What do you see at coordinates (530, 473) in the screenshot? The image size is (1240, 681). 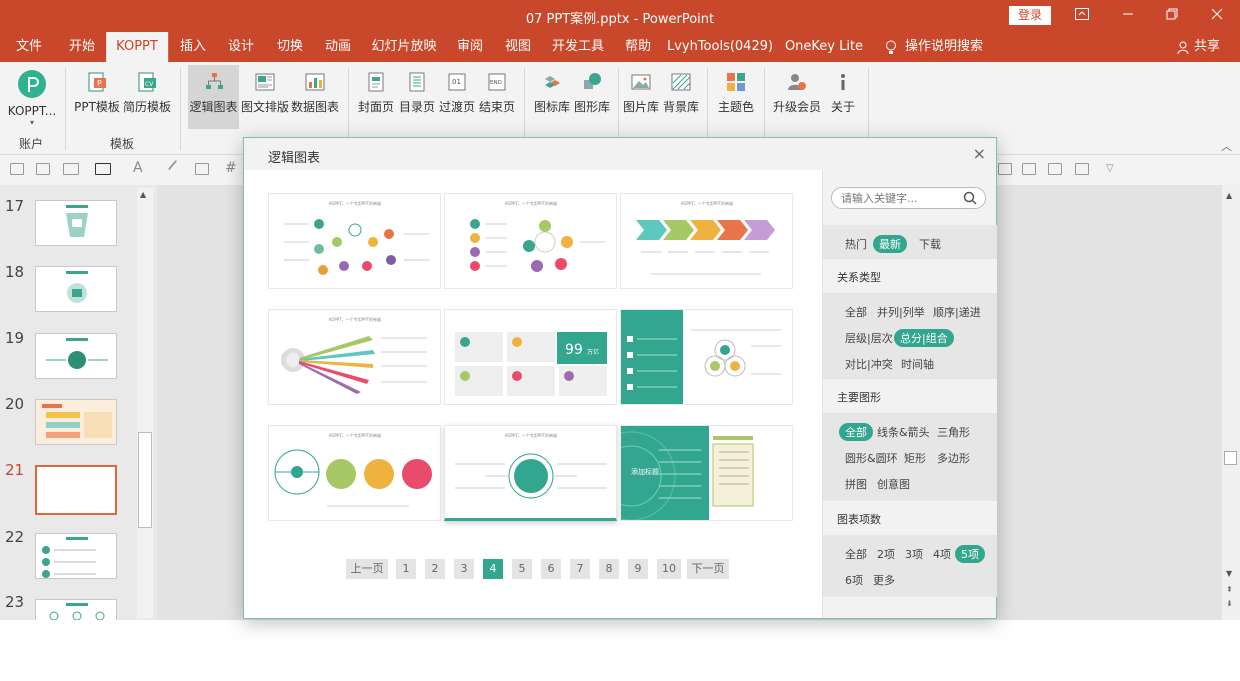 I see `template-card-hovered: KOPPT，一个专用PPT的神器` at bounding box center [530, 473].